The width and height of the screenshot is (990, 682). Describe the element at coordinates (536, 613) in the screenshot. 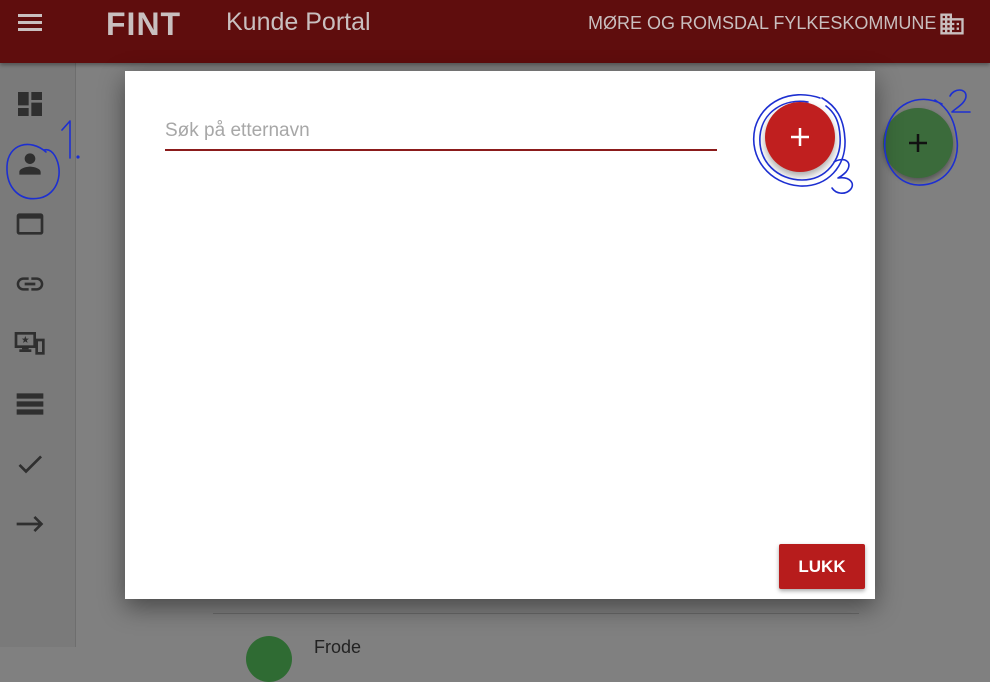

I see `list-divider` at that location.